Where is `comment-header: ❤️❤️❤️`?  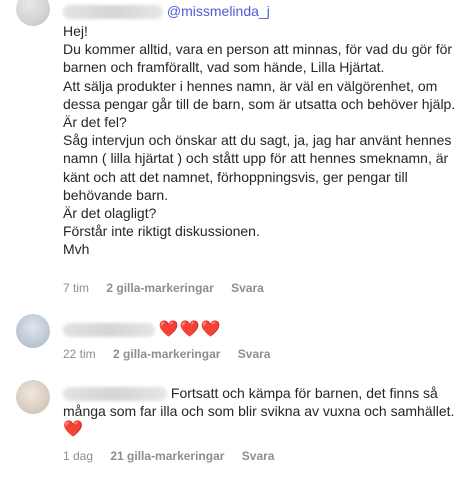 comment-header: ❤️❤️❤️ is located at coordinates (142, 329).